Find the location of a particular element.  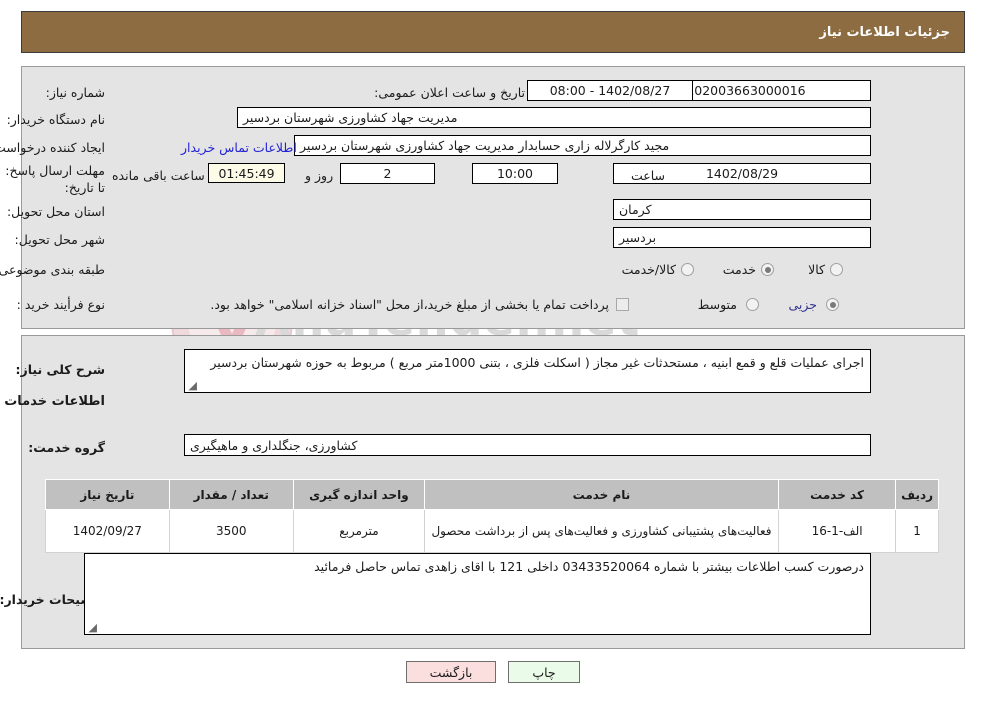

radio-category-kala-khedmat-label: کالا/خدمت is located at coordinates (648, 269).